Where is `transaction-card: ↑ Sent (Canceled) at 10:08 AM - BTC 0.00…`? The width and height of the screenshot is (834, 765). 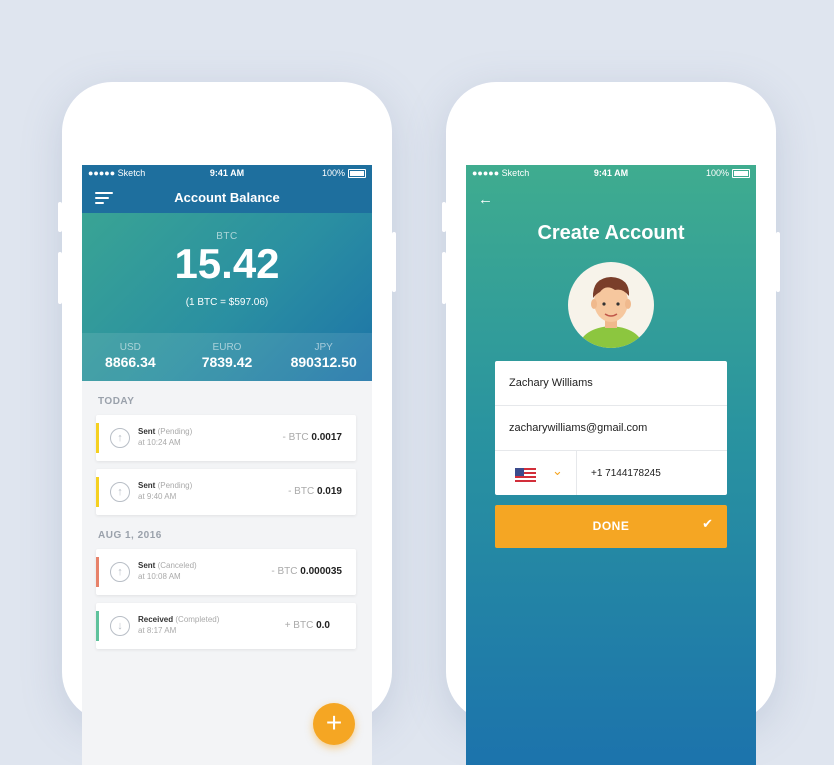 transaction-card: ↑ Sent (Canceled) at 10:08 AM - BTC 0.00… is located at coordinates (226, 572).